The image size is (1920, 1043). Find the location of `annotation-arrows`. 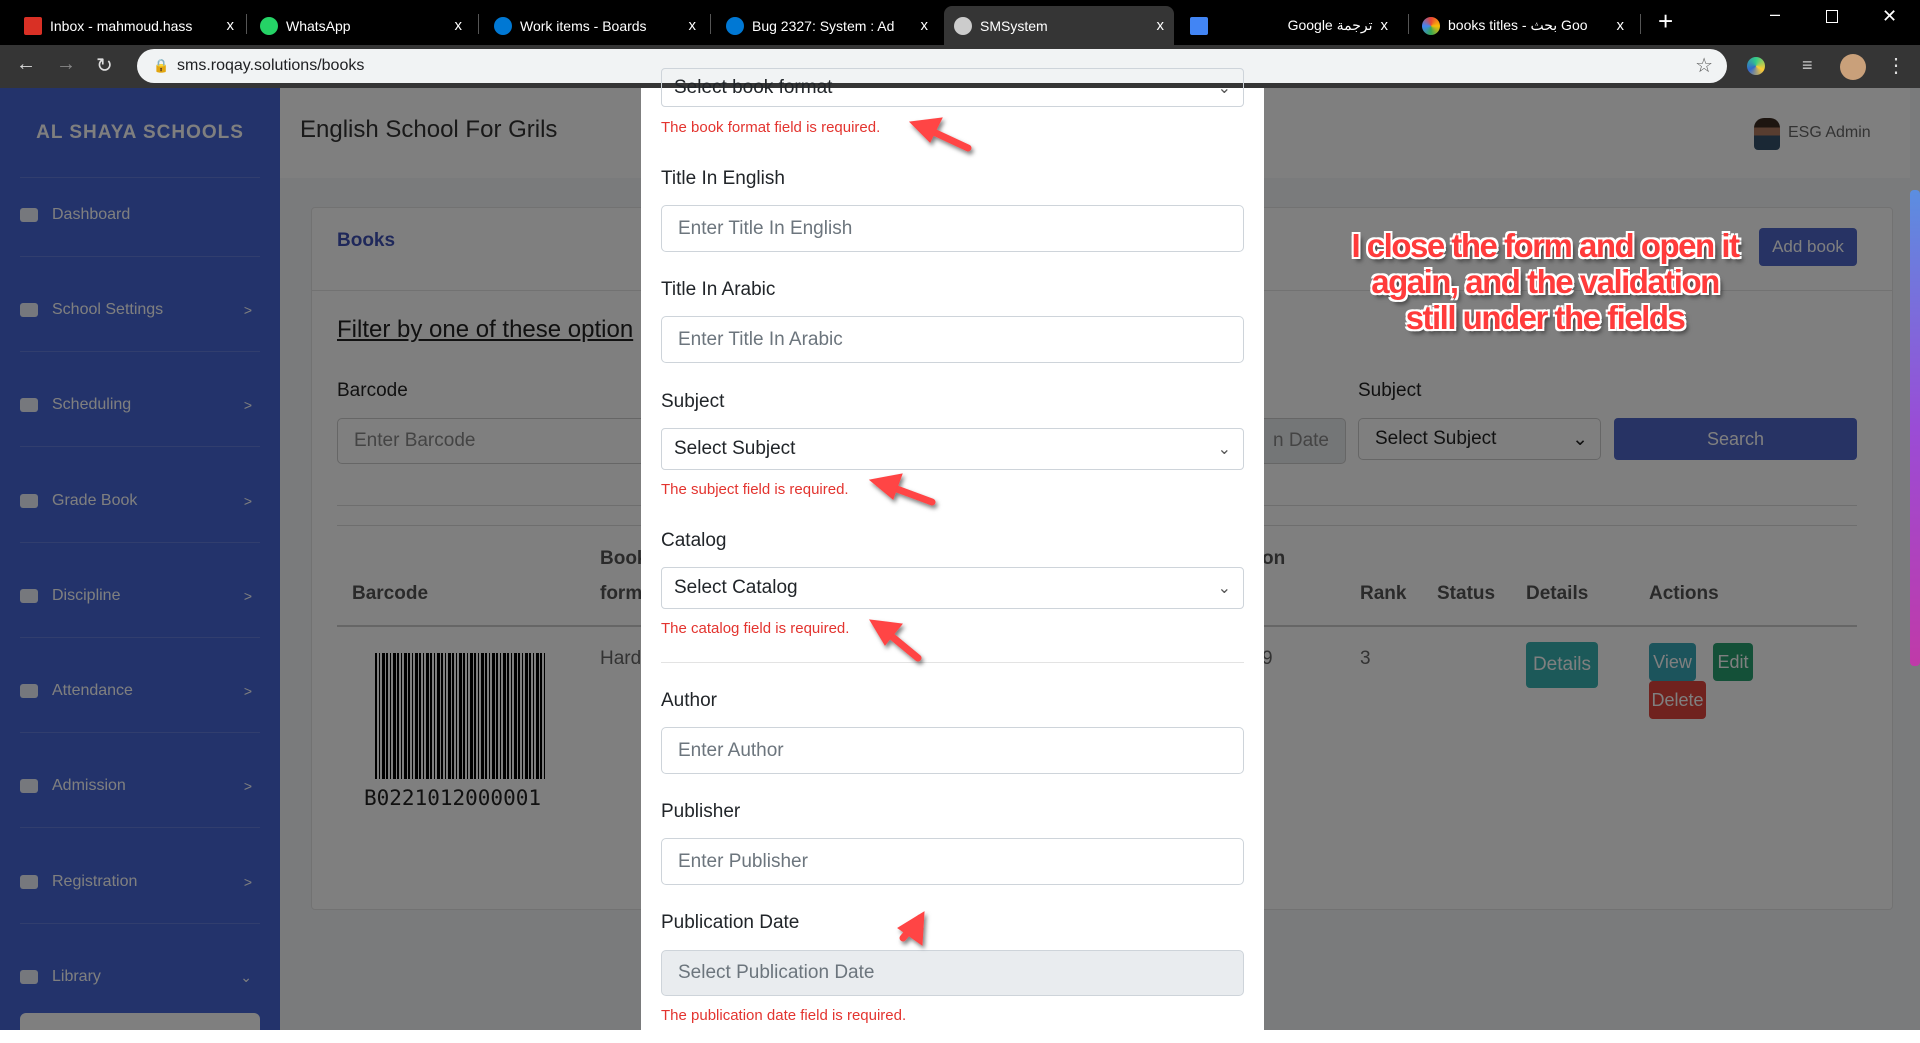

annotation-arrows is located at coordinates (920, 531).